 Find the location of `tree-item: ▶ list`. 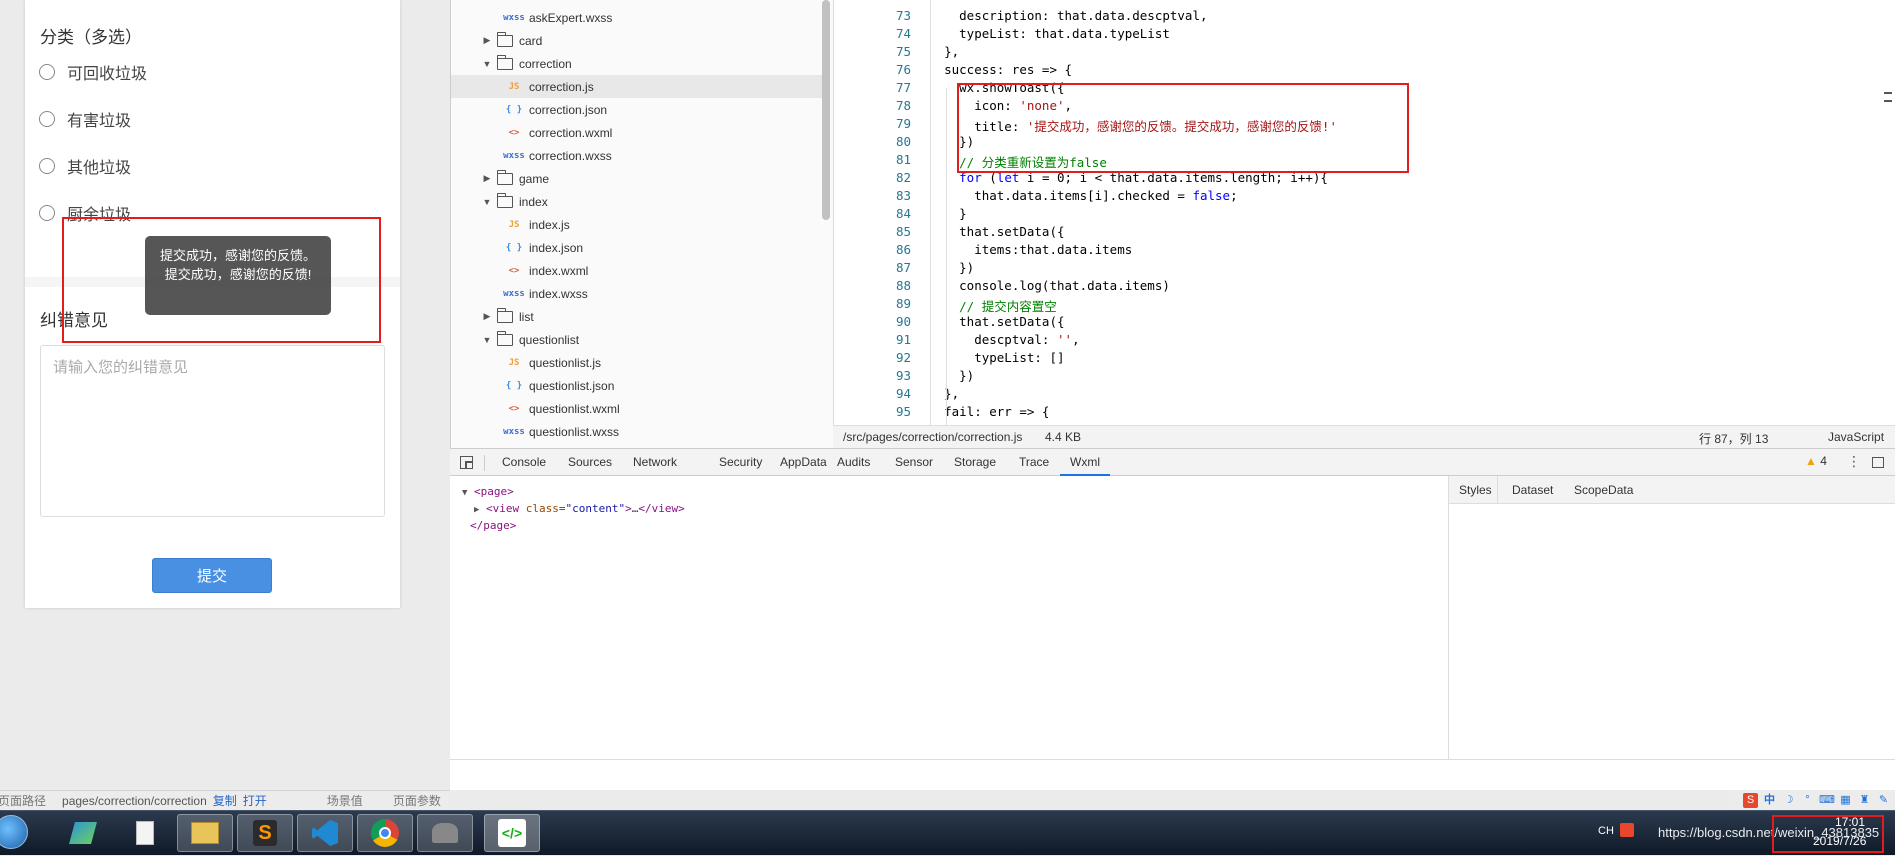

tree-item: ▶ list is located at coordinates (638, 316).